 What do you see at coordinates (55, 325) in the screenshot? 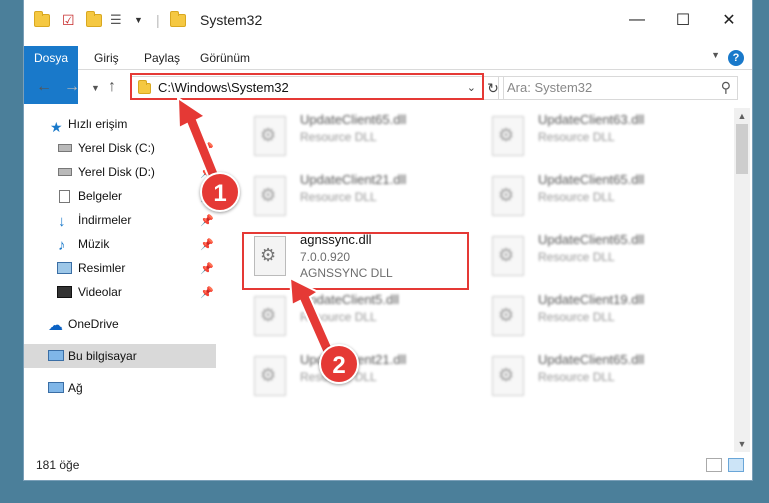
I see `cloud-icon: ☁` at bounding box center [55, 325].